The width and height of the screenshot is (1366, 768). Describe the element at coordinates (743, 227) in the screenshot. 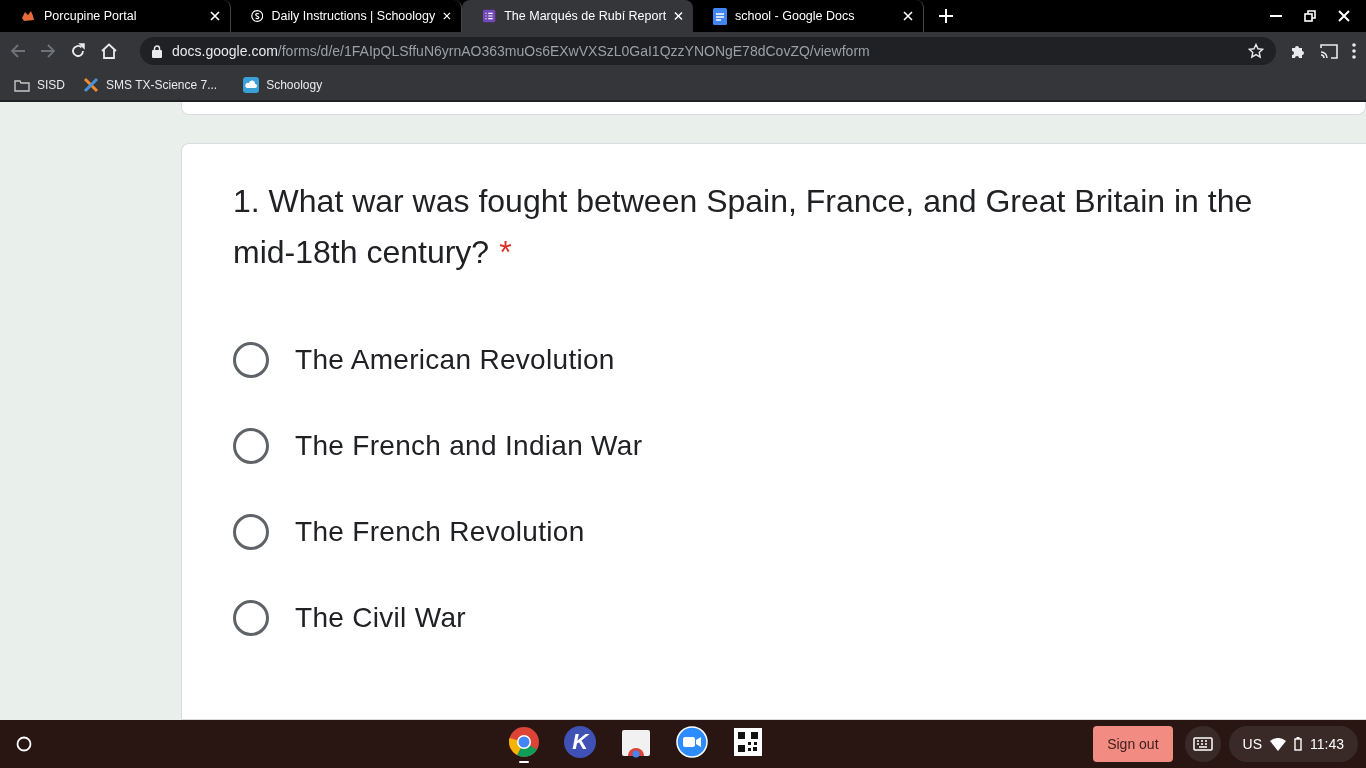

I see `question-text: 1. What war was fought between Spain, France, and Great Britain in the mid-18th century? *` at that location.